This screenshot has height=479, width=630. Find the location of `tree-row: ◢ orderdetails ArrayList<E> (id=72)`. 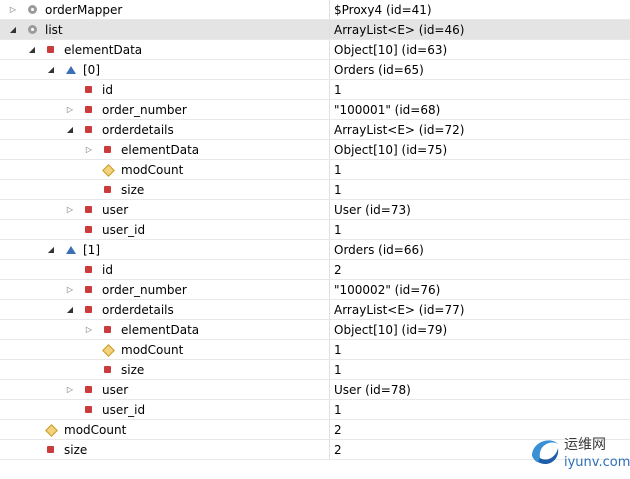

tree-row: ◢ orderdetails ArrayList<E> (id=72) is located at coordinates (315, 130).